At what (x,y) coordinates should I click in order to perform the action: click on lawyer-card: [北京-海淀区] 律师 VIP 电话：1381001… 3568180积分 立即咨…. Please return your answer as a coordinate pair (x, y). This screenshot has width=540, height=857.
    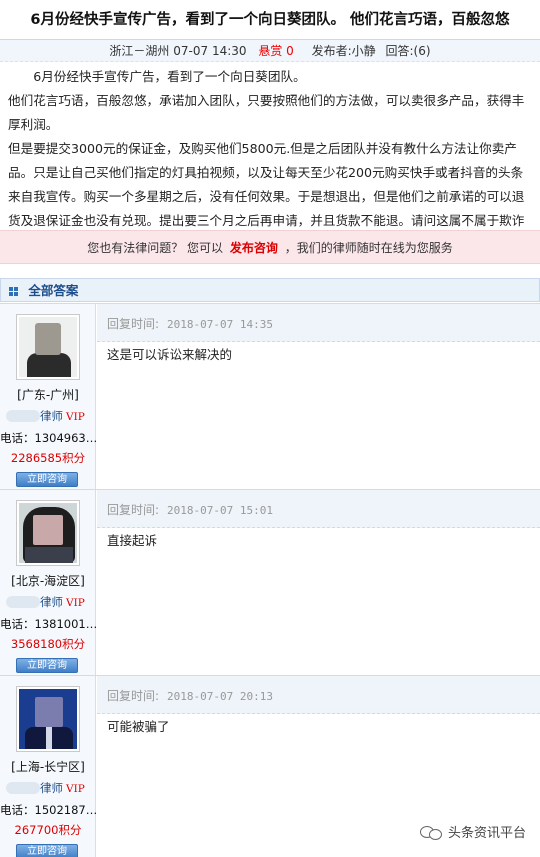
    Looking at the image, I should click on (48, 582).